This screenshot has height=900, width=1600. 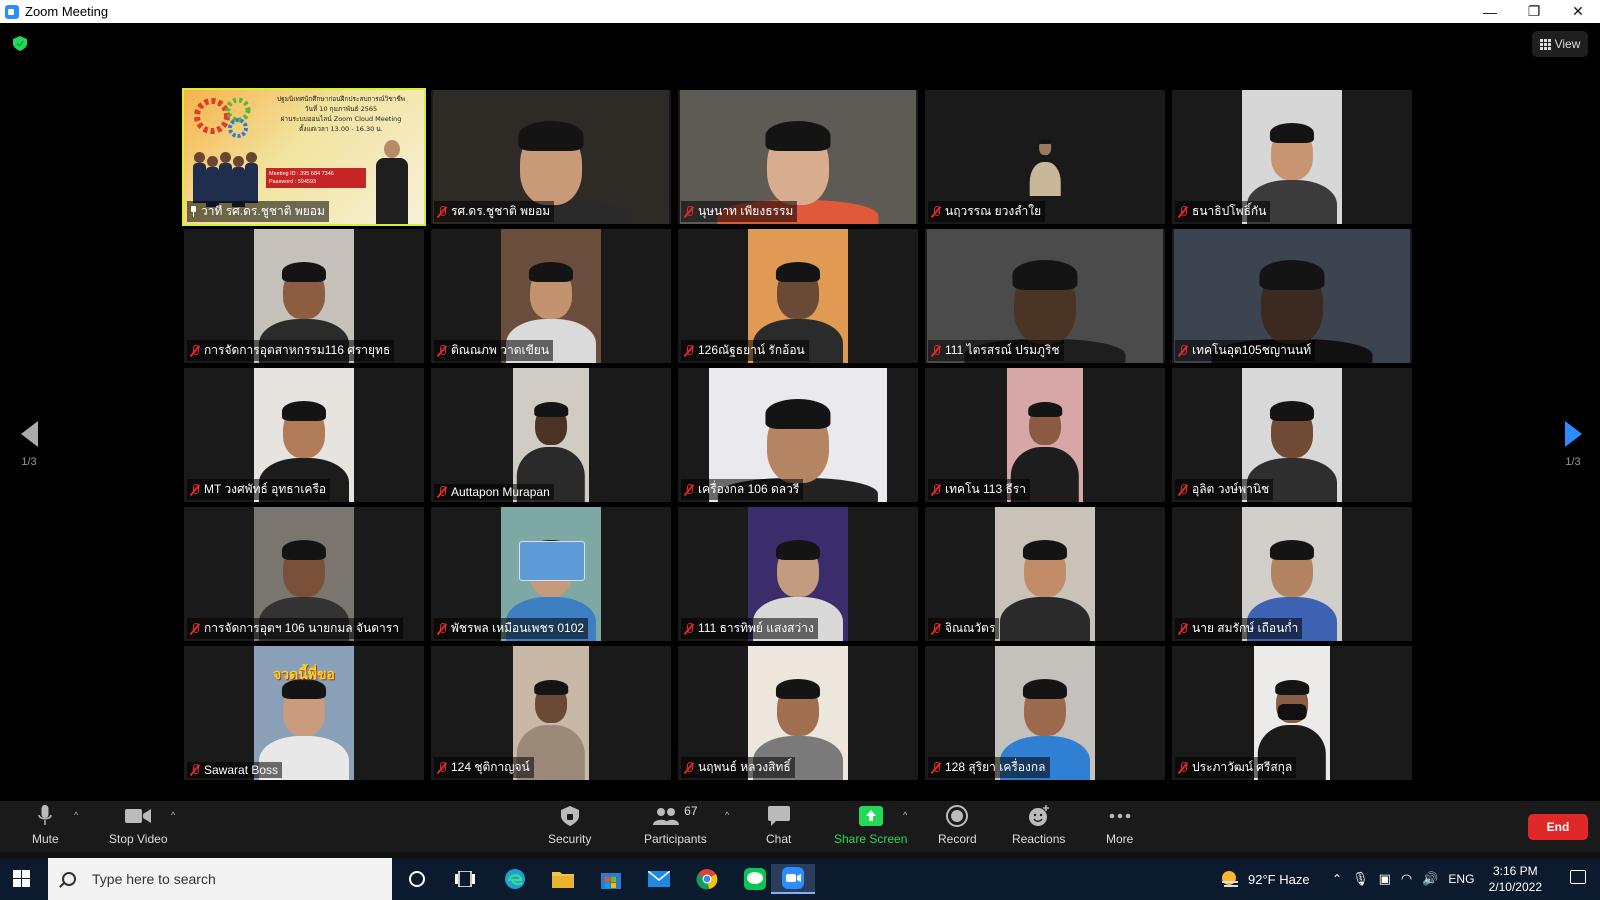 What do you see at coordinates (675, 839) in the screenshot?
I see `participants-label: Participants` at bounding box center [675, 839].